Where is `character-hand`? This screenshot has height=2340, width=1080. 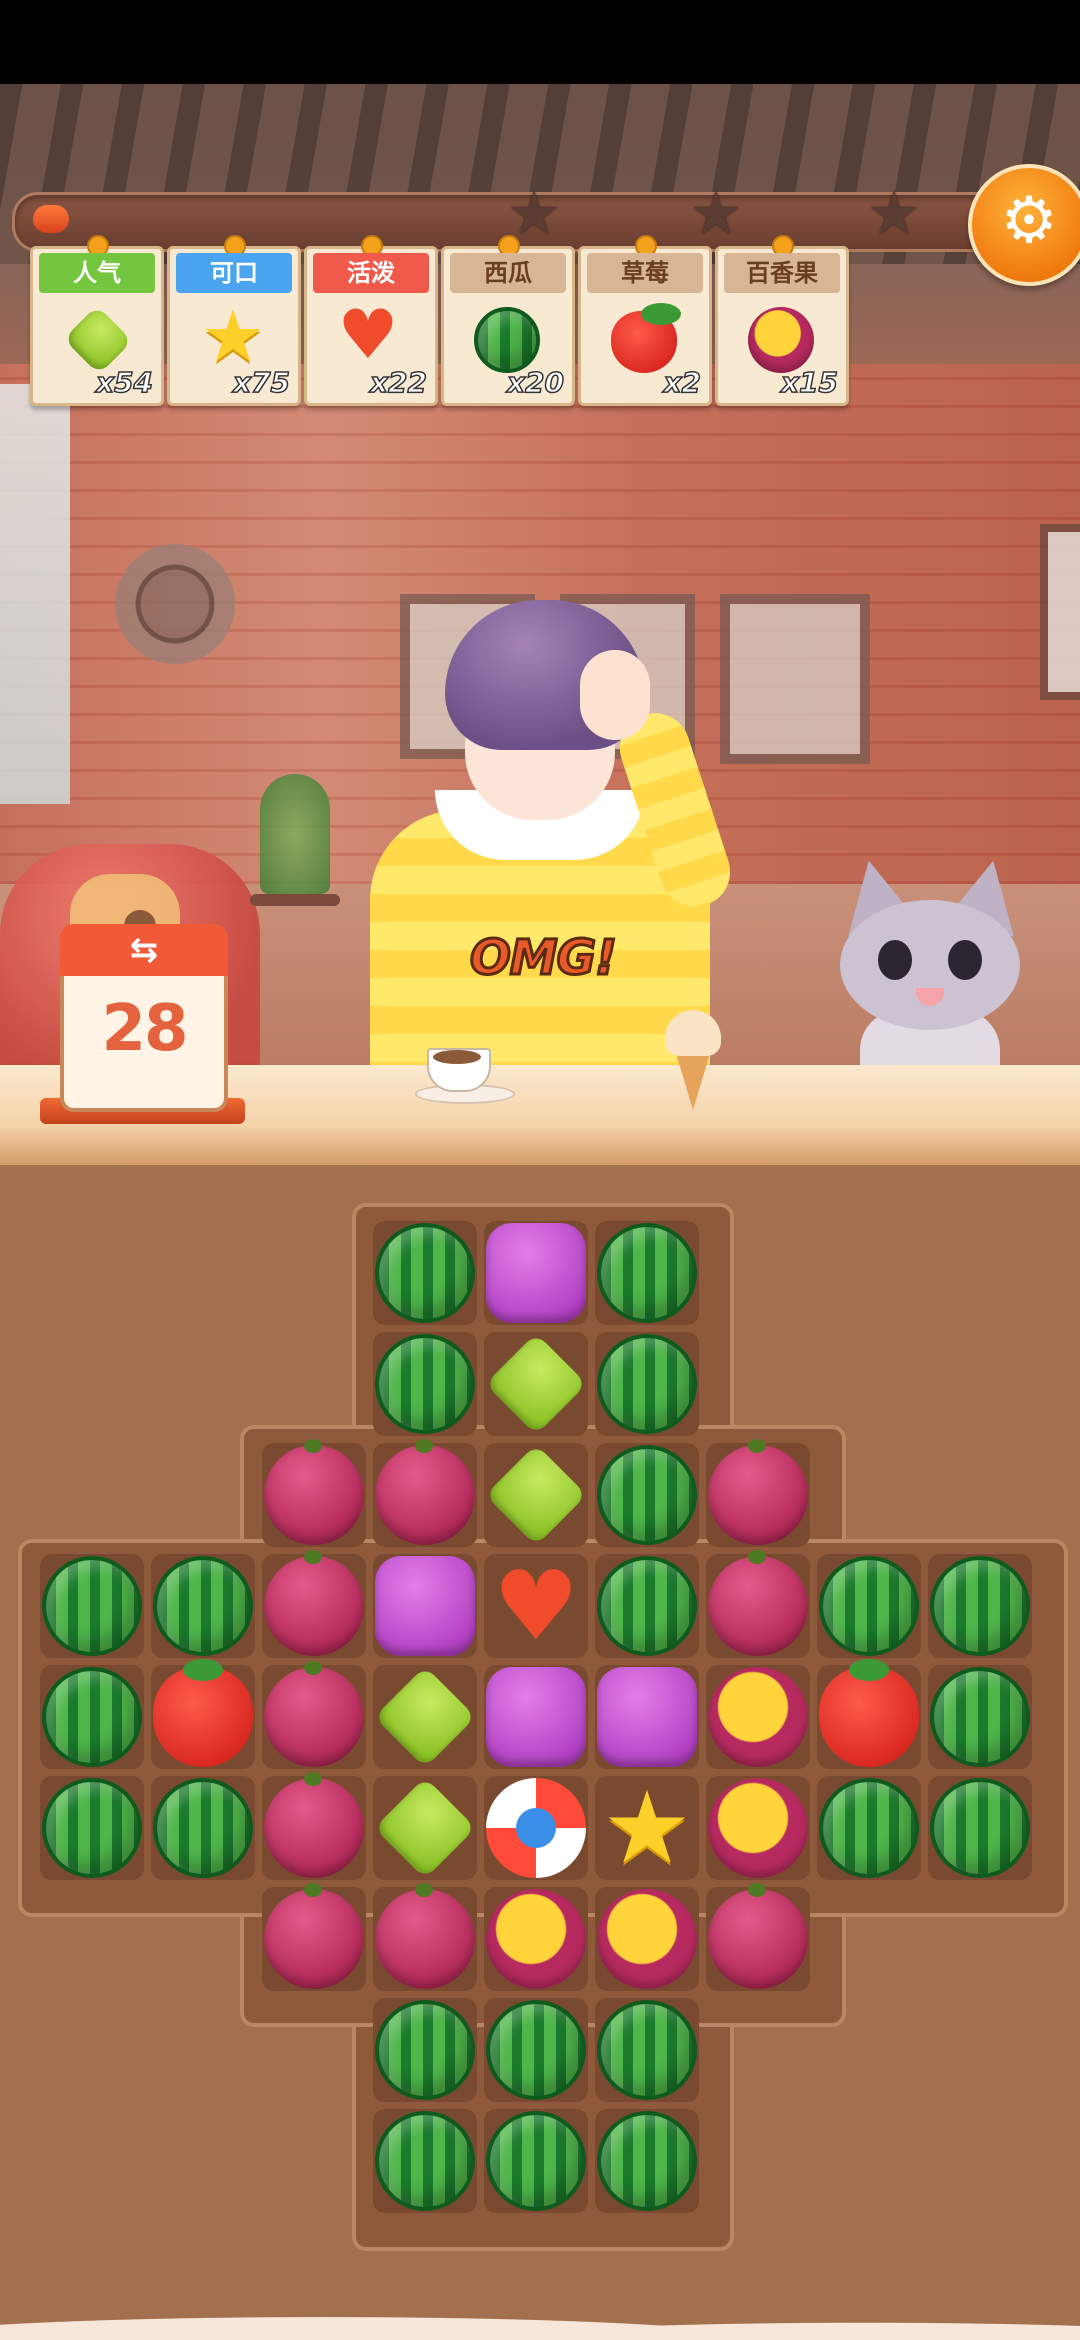 character-hand is located at coordinates (615, 695).